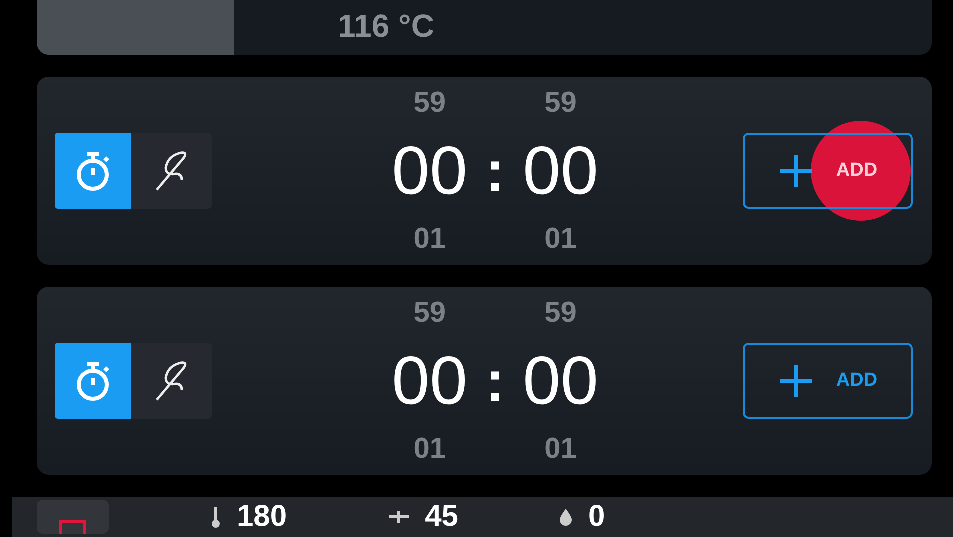 This screenshot has width=953, height=537. I want to click on temperature-label: 116 °C, so click(386, 26).